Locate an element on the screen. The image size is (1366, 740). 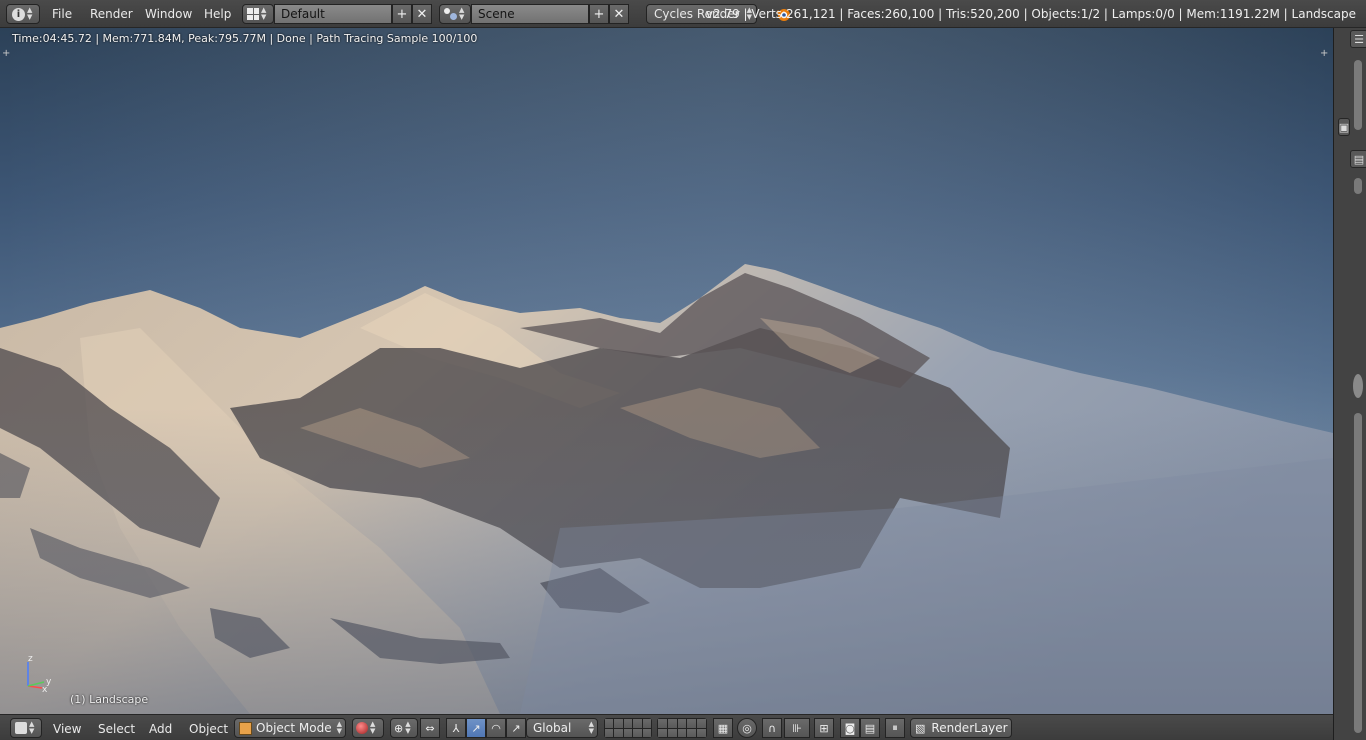
render-animation-icon: ▤ is located at coordinates (870, 728).